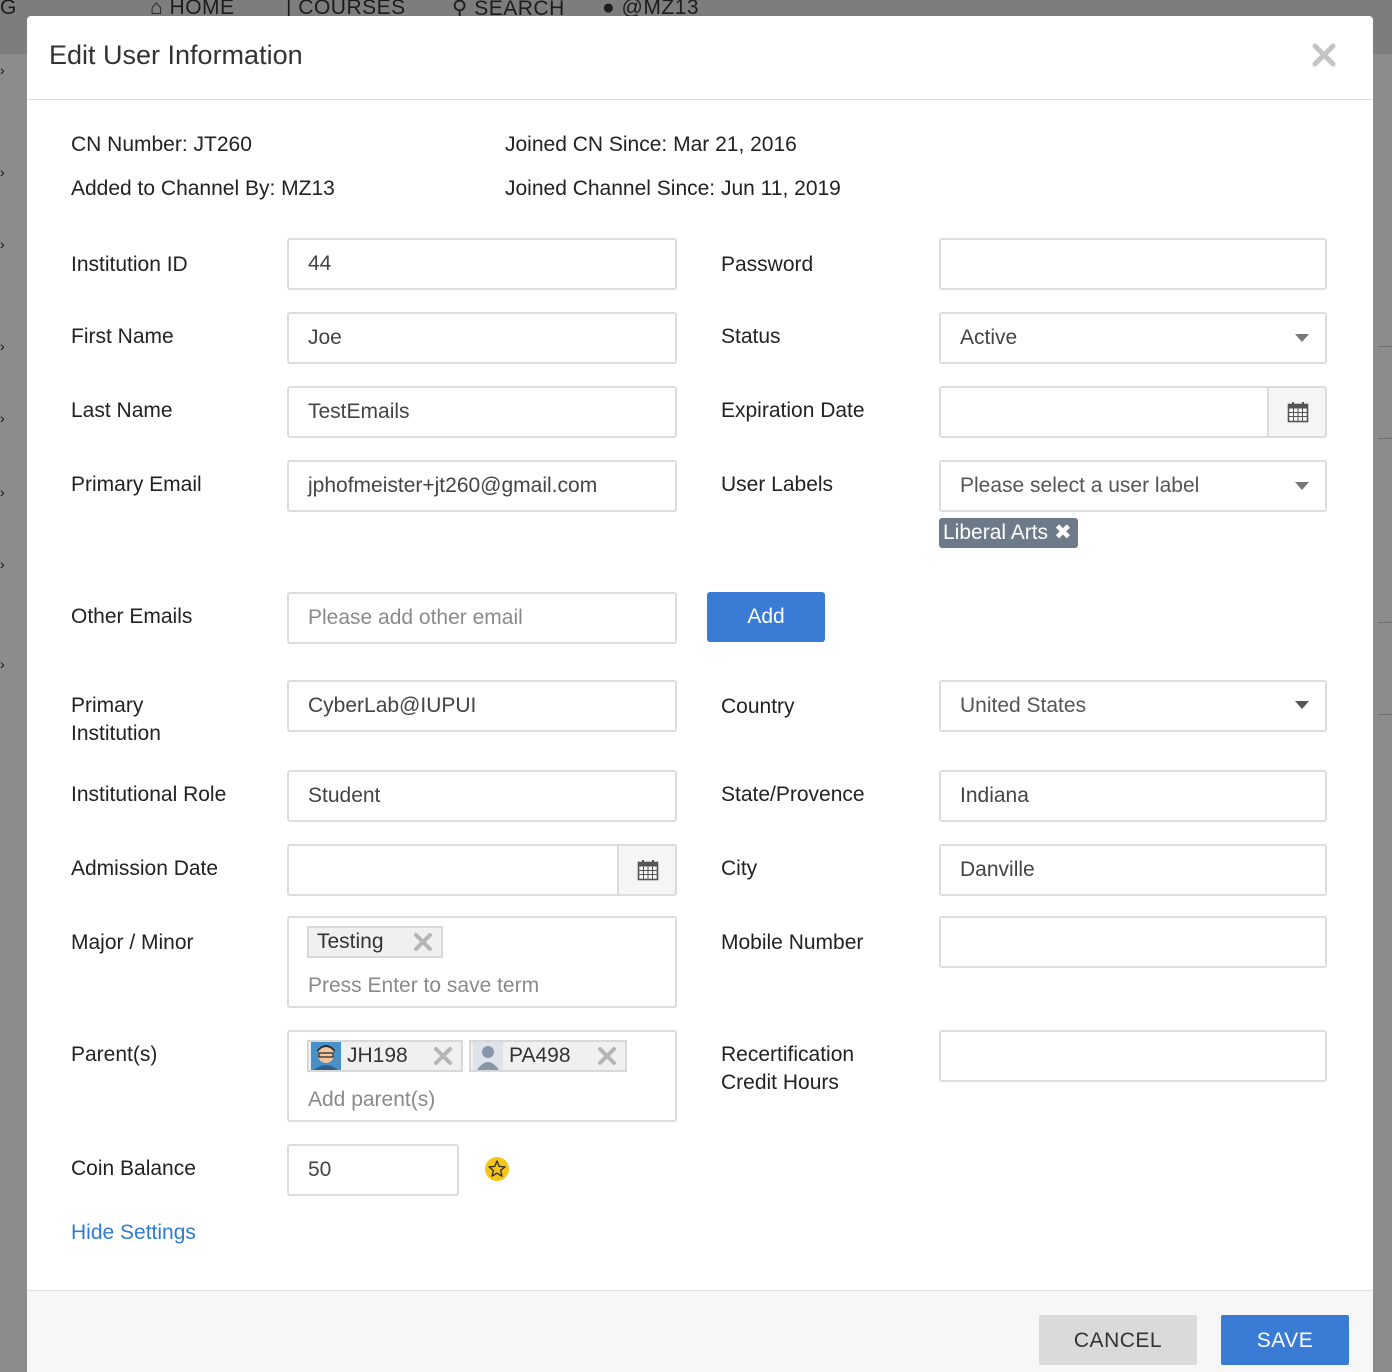 Image resolution: width=1392 pixels, height=1372 pixels. What do you see at coordinates (1285, 1340) in the screenshot?
I see `save-button: SAVE` at bounding box center [1285, 1340].